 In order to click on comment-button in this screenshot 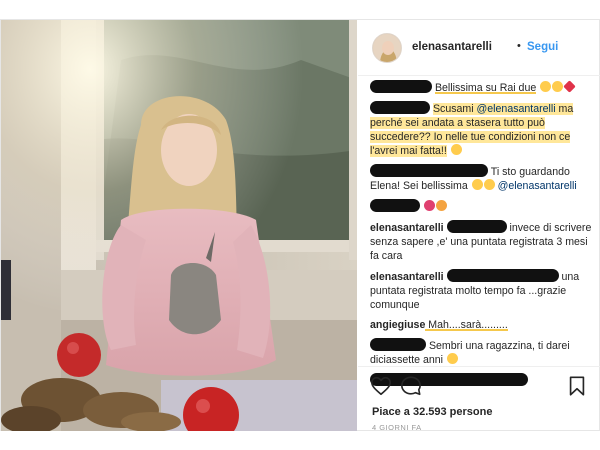, I will do `click(411, 386)`.